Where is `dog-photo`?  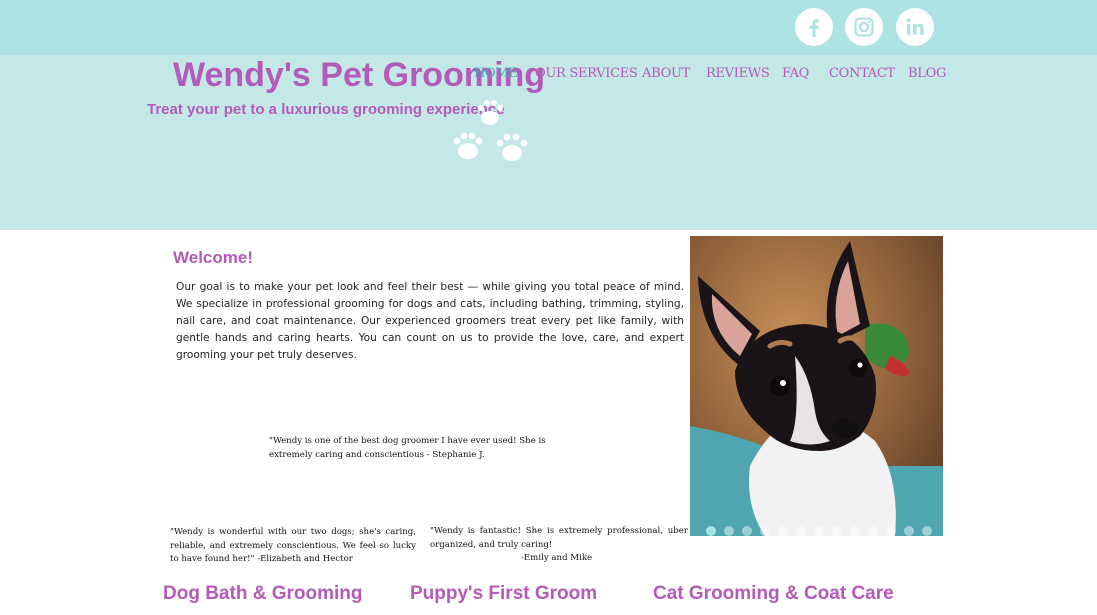
dog-photo is located at coordinates (816, 386).